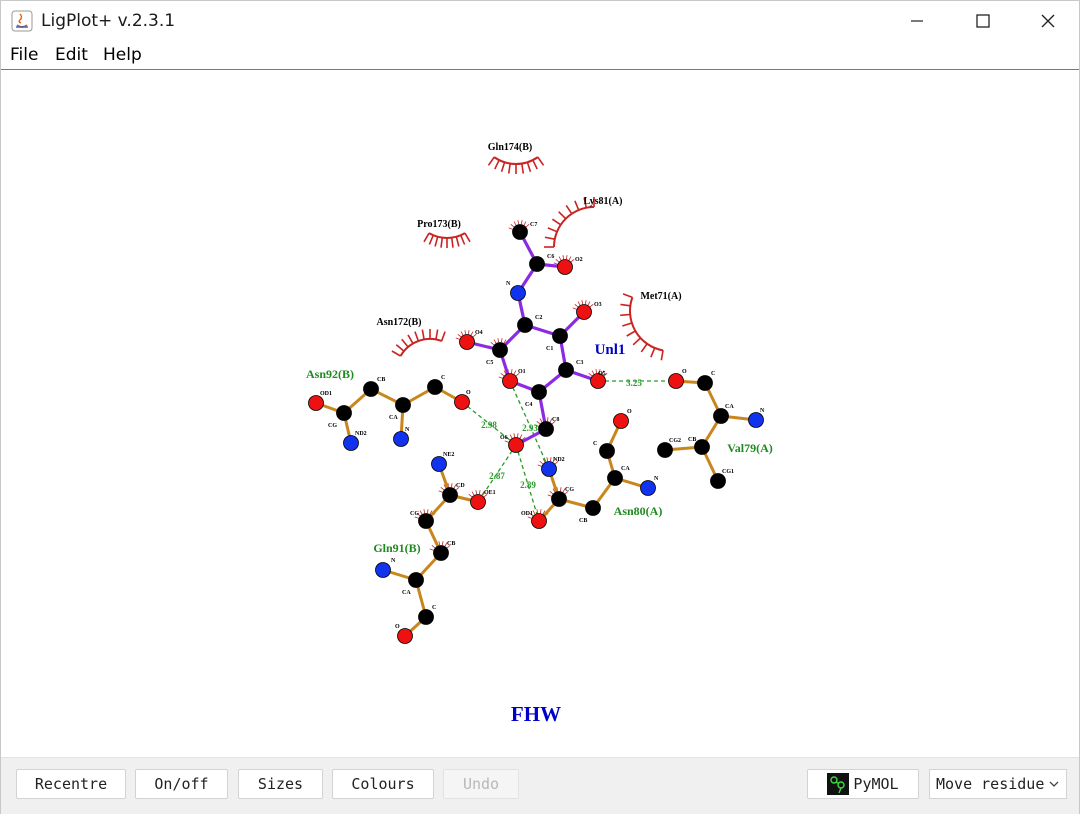 The height and width of the screenshot is (814, 1080). Describe the element at coordinates (481, 784) in the screenshot. I see `undo-button: Undo` at that location.